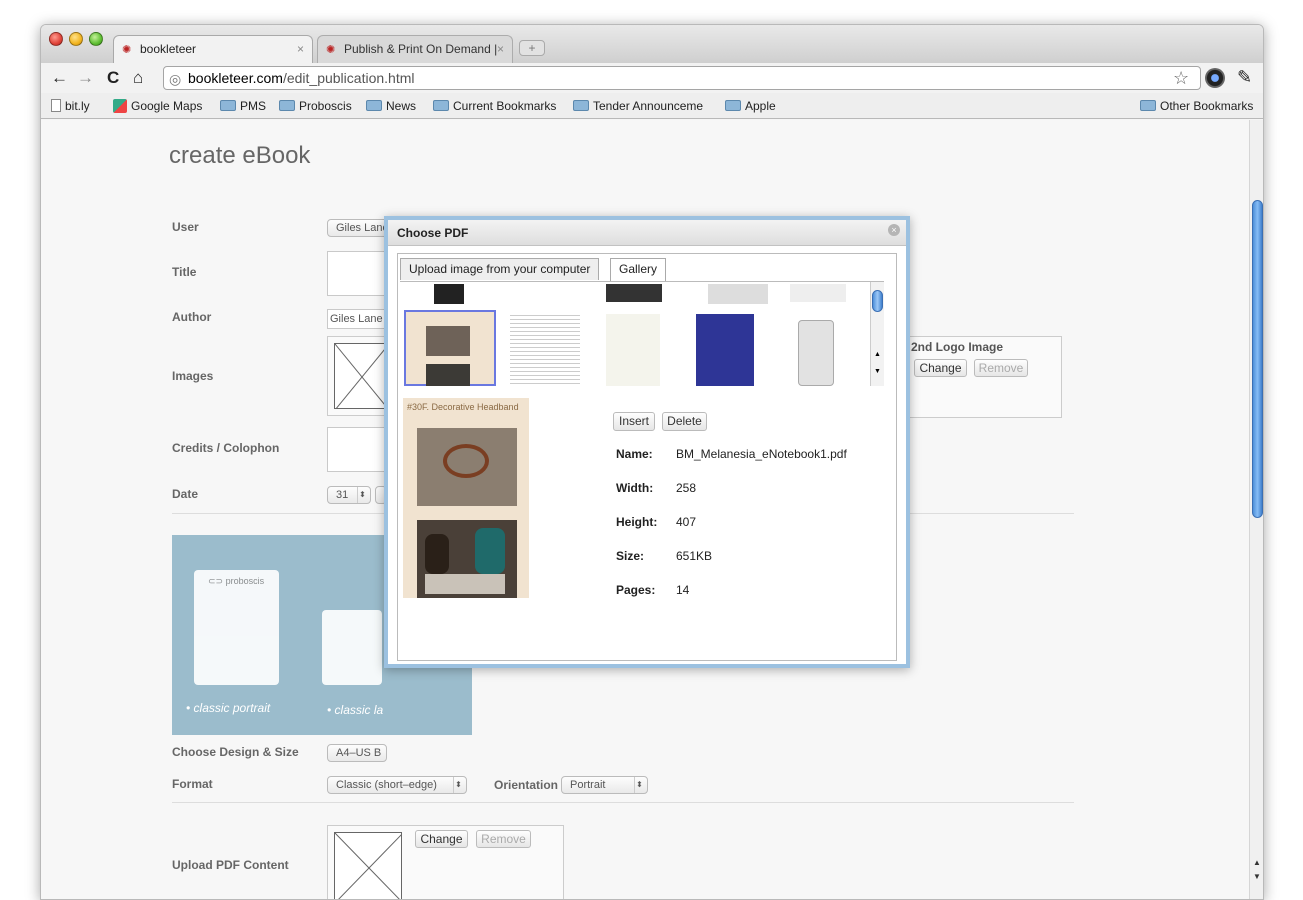  I want to click on tab-label: Publish & Print On Demand |, so click(421, 49).